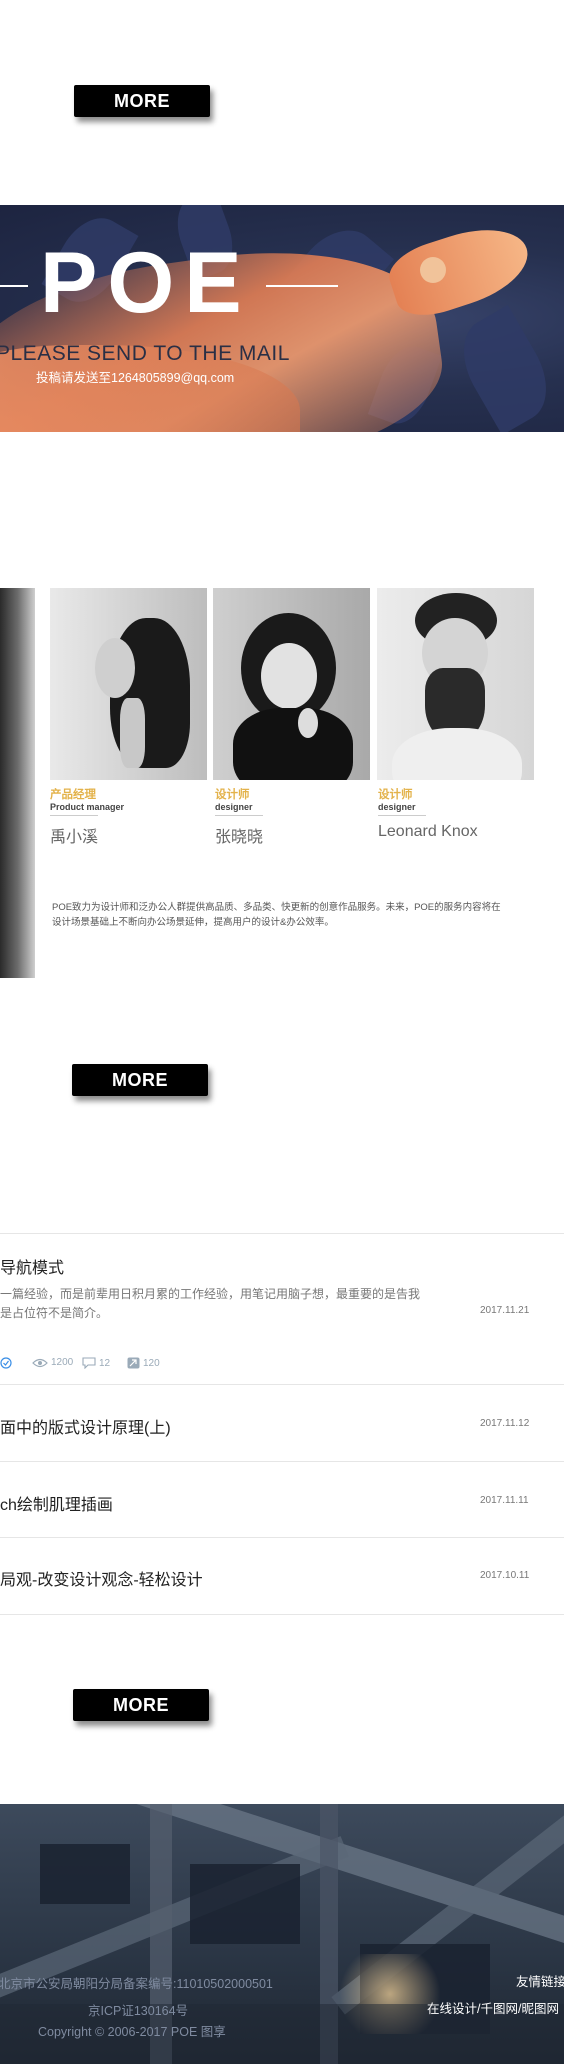 The width and height of the screenshot is (564, 2064). What do you see at coordinates (504, 1500) in the screenshot?
I see `article-date: 2017.11.11` at bounding box center [504, 1500].